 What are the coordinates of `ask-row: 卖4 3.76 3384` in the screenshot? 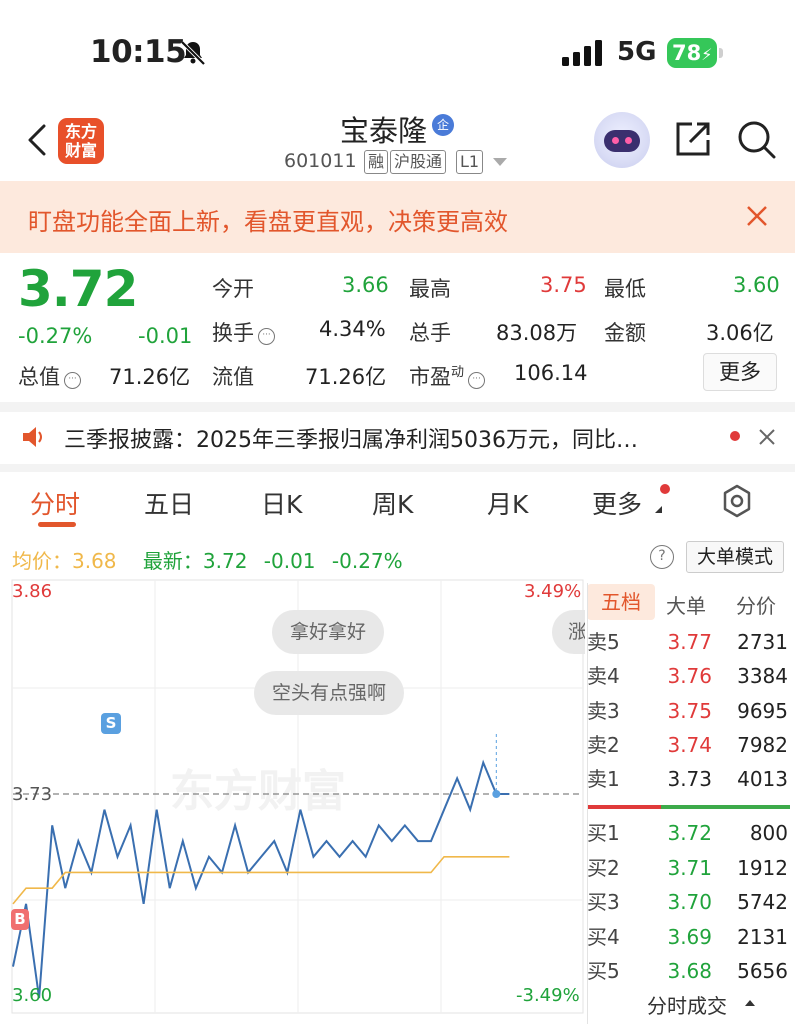 It's located at (687, 676).